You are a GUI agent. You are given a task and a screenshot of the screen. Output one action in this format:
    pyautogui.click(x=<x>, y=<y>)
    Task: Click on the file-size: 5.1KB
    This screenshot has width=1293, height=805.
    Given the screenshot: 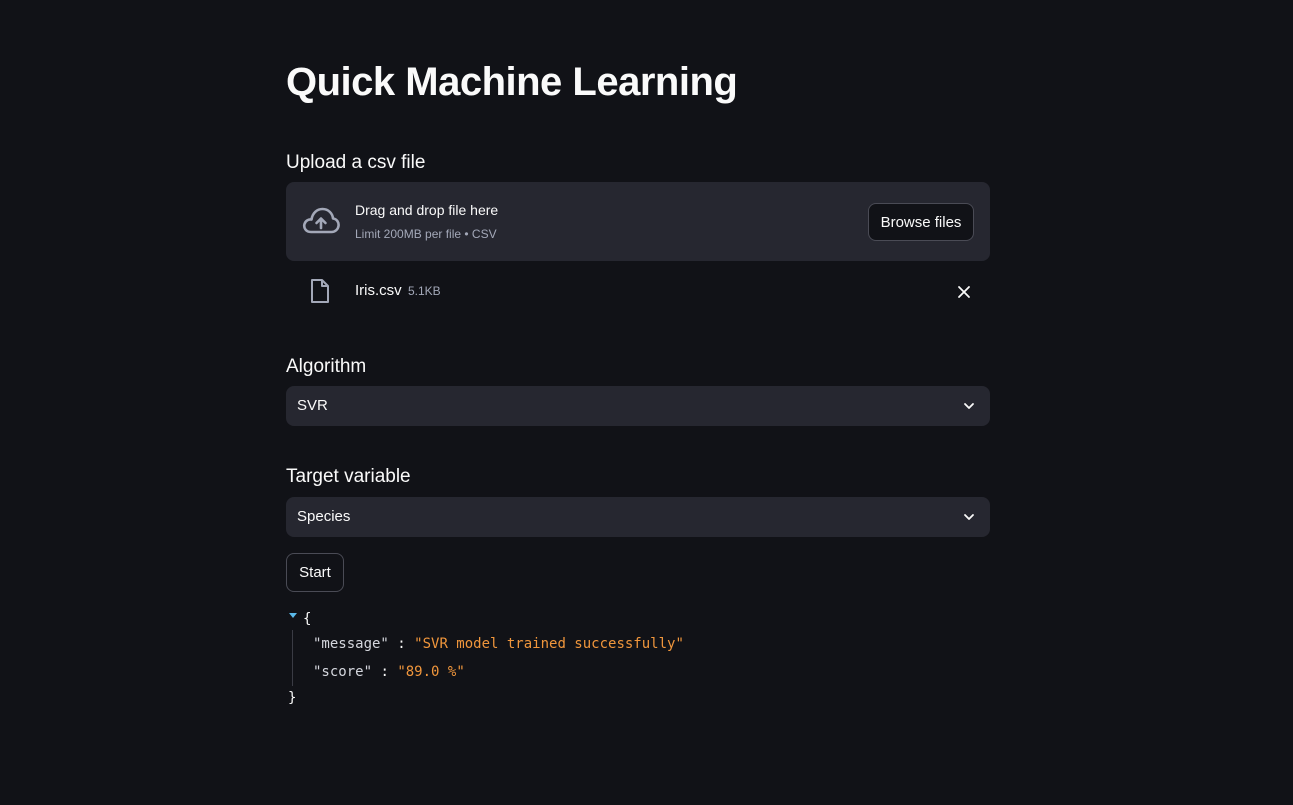 What is the action you would take?
    pyautogui.click(x=424, y=291)
    